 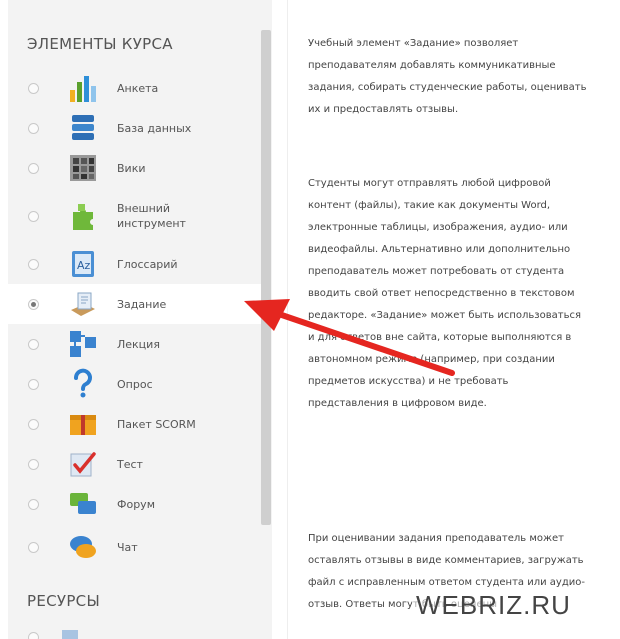 What do you see at coordinates (83, 383) in the screenshot?
I see `question-mark-icon` at bounding box center [83, 383].